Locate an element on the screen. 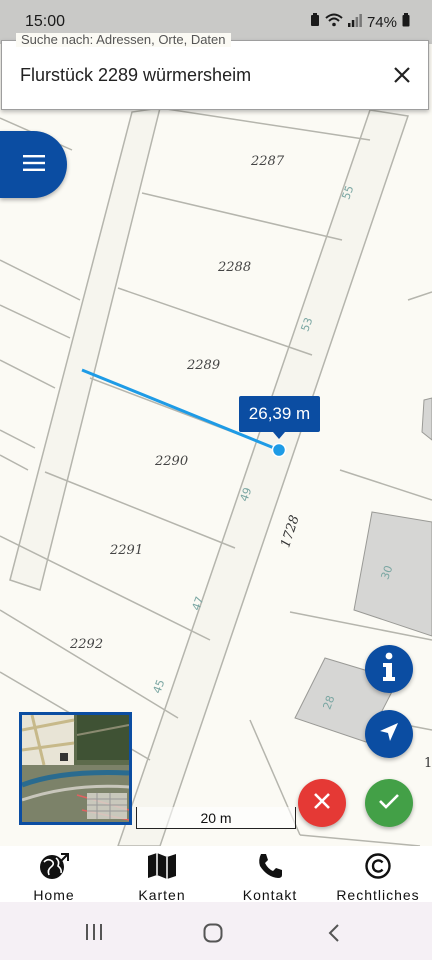 This screenshot has width=432, height=960. status-icons: 74% is located at coordinates (360, 22).